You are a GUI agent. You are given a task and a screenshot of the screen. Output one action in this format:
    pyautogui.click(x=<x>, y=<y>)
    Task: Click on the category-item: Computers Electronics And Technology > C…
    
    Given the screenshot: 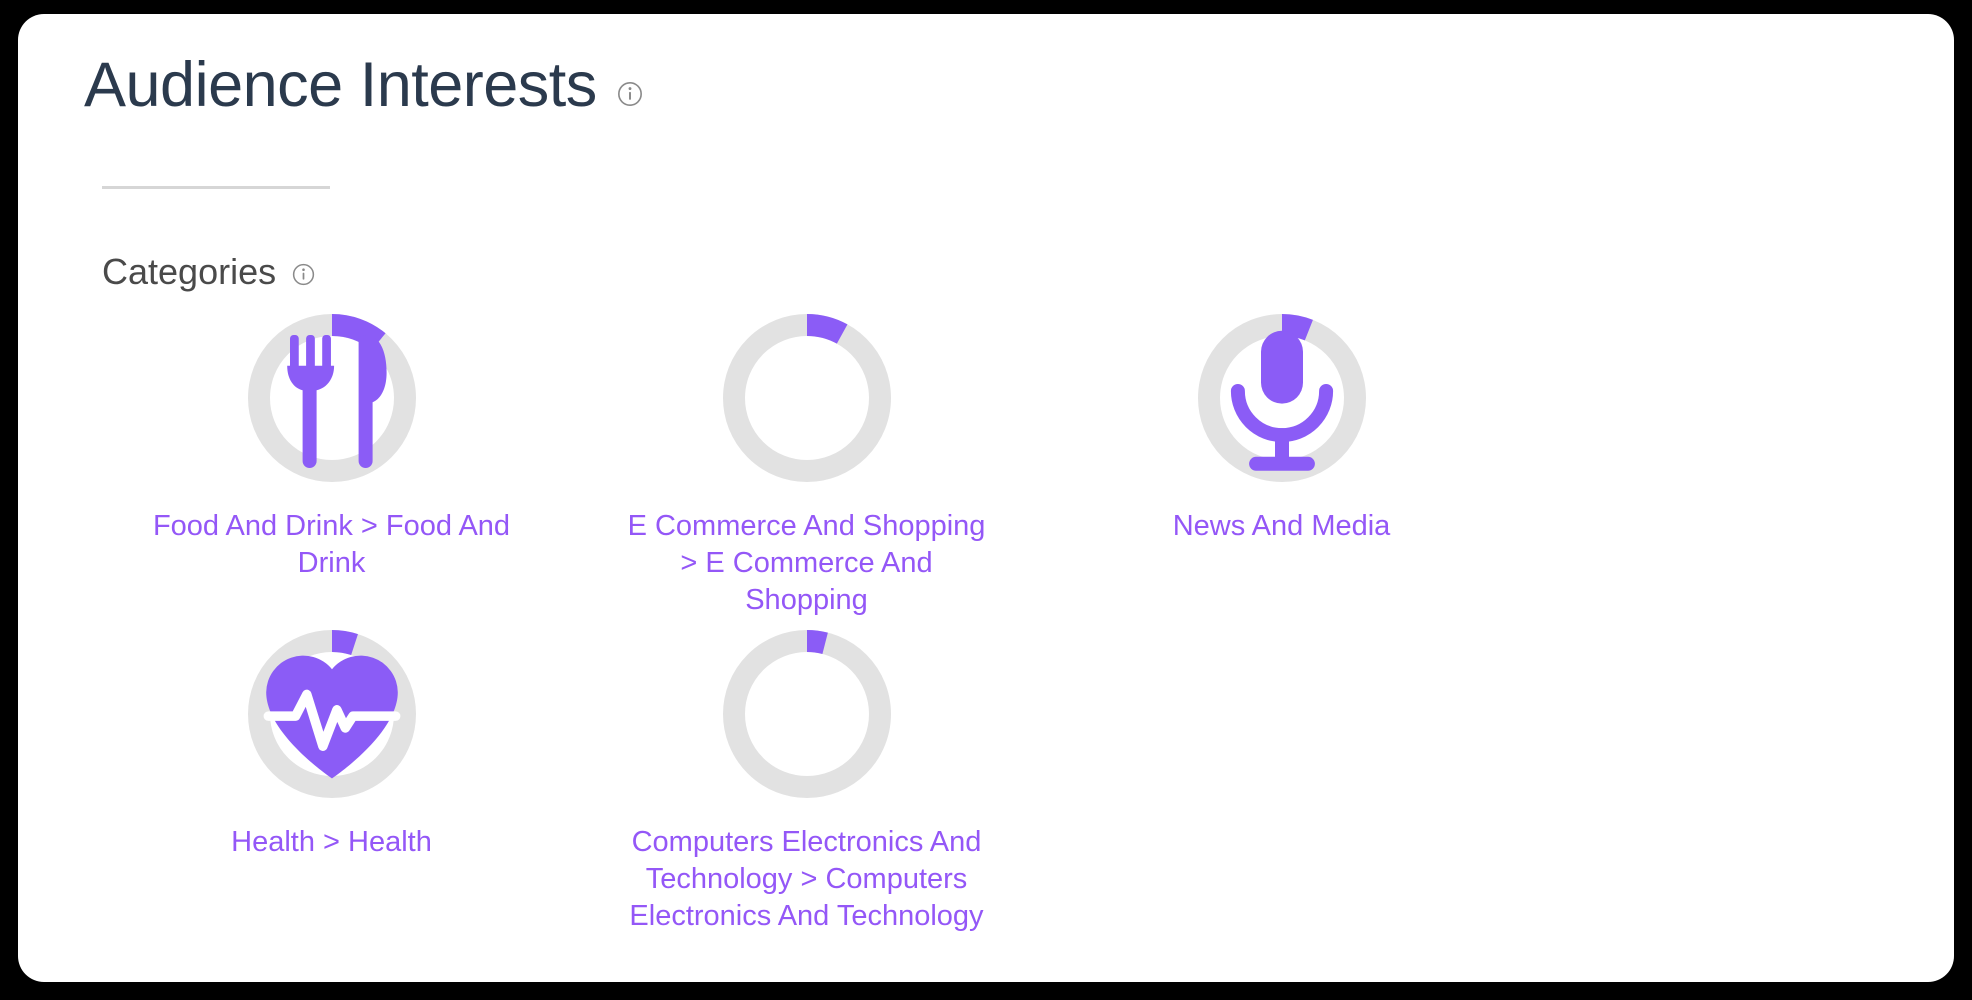 What is the action you would take?
    pyautogui.click(x=806, y=788)
    